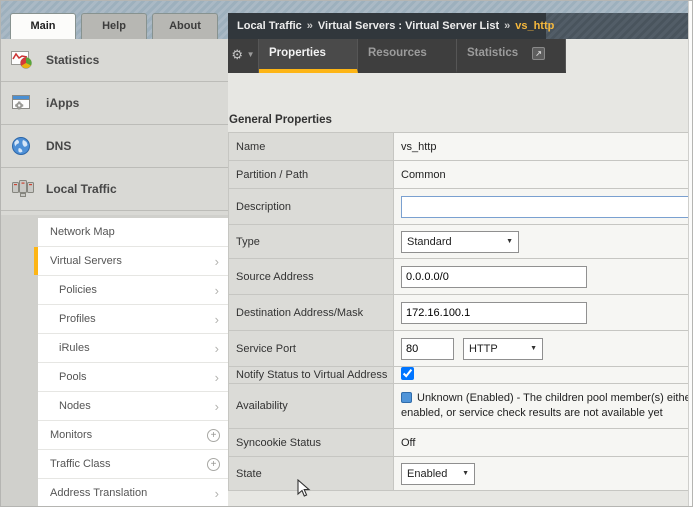  What do you see at coordinates (133, 435) in the screenshot?
I see `sidebar-item-monitors: Monitors +` at bounding box center [133, 435].